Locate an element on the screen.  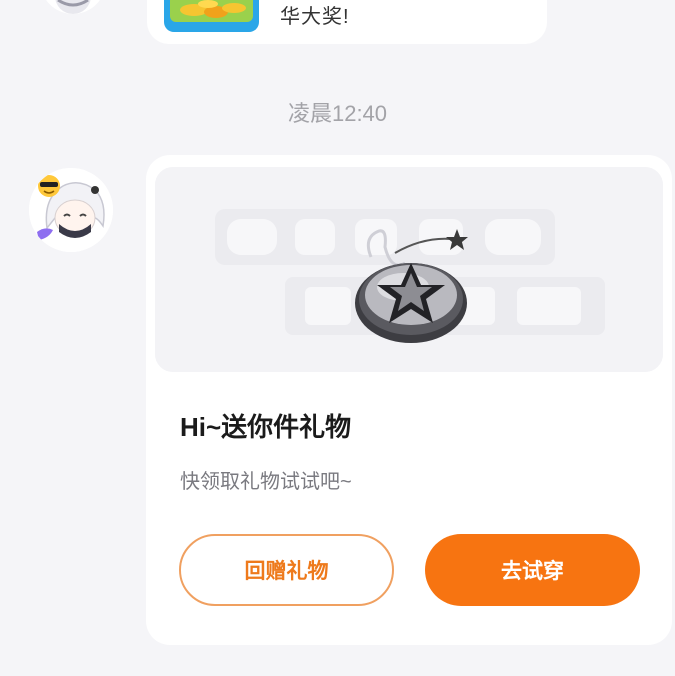
previous-message-text: 华大奖! is located at coordinates (315, 17).